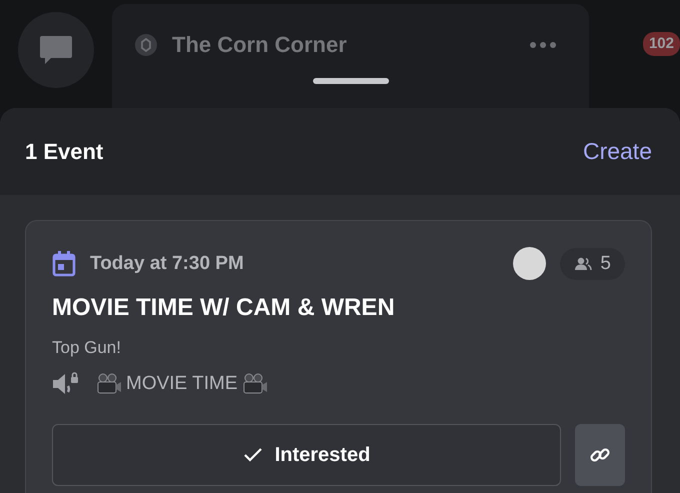 This screenshot has height=493, width=680. I want to click on host-avatar, so click(529, 263).